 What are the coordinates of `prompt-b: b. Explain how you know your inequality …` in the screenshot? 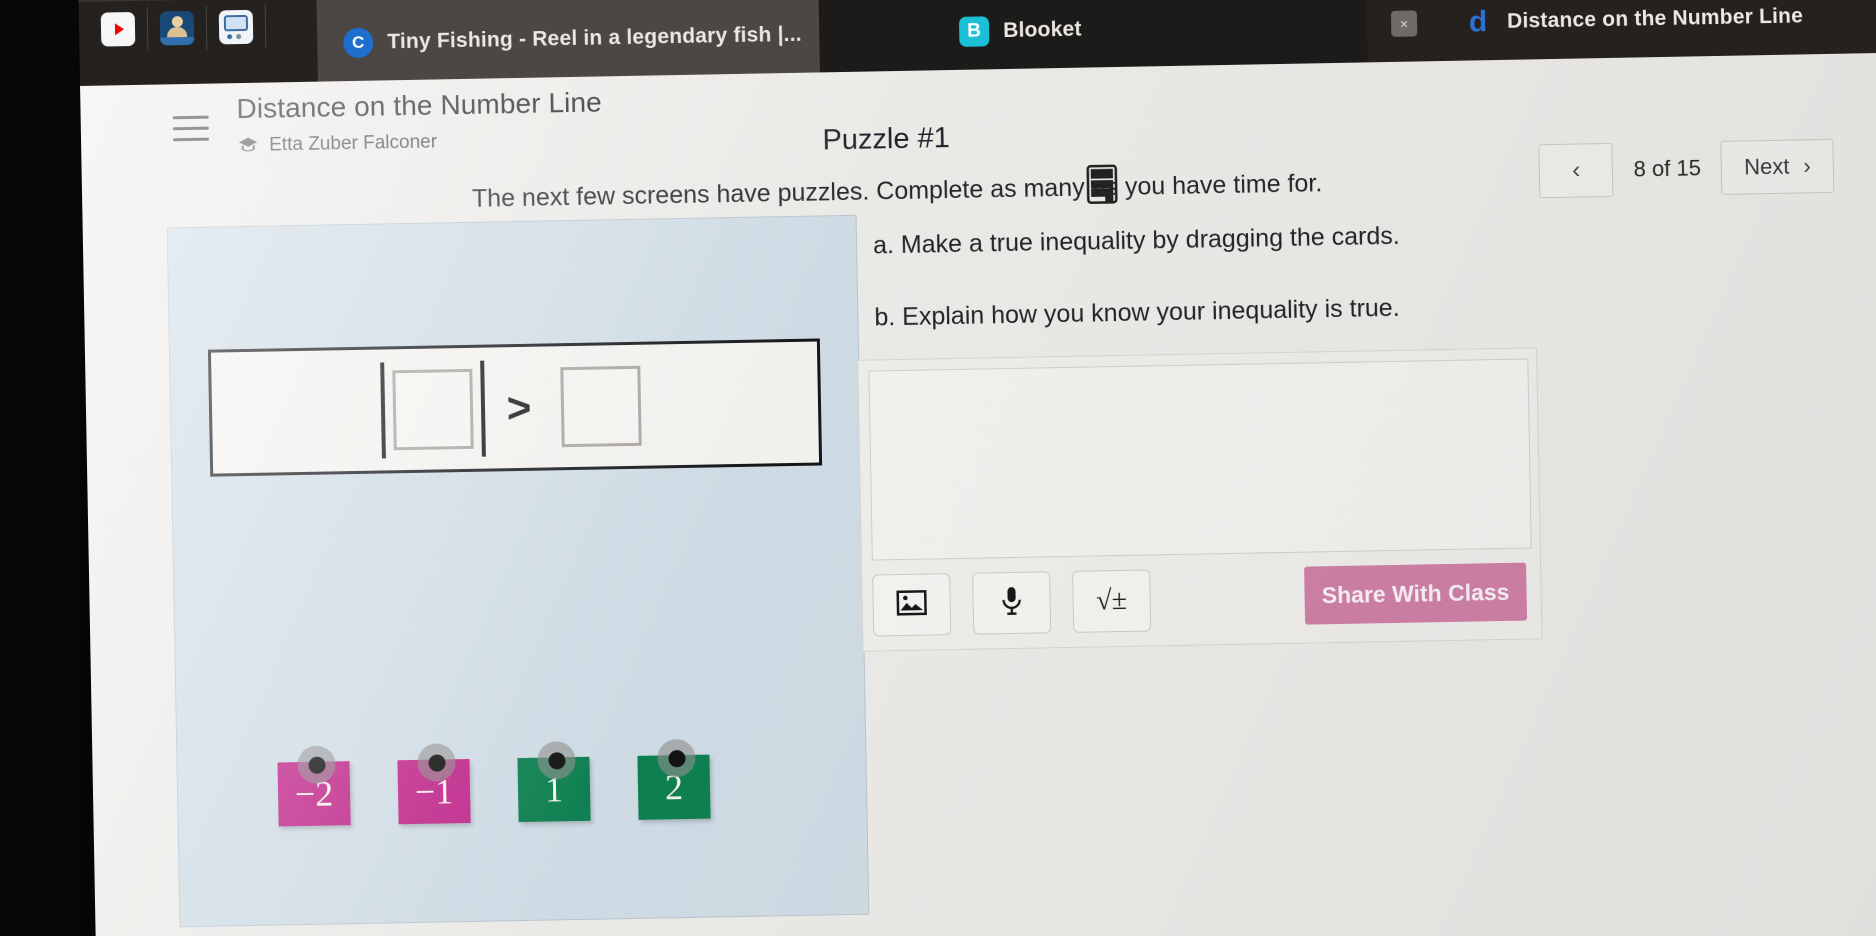 It's located at (1137, 312).